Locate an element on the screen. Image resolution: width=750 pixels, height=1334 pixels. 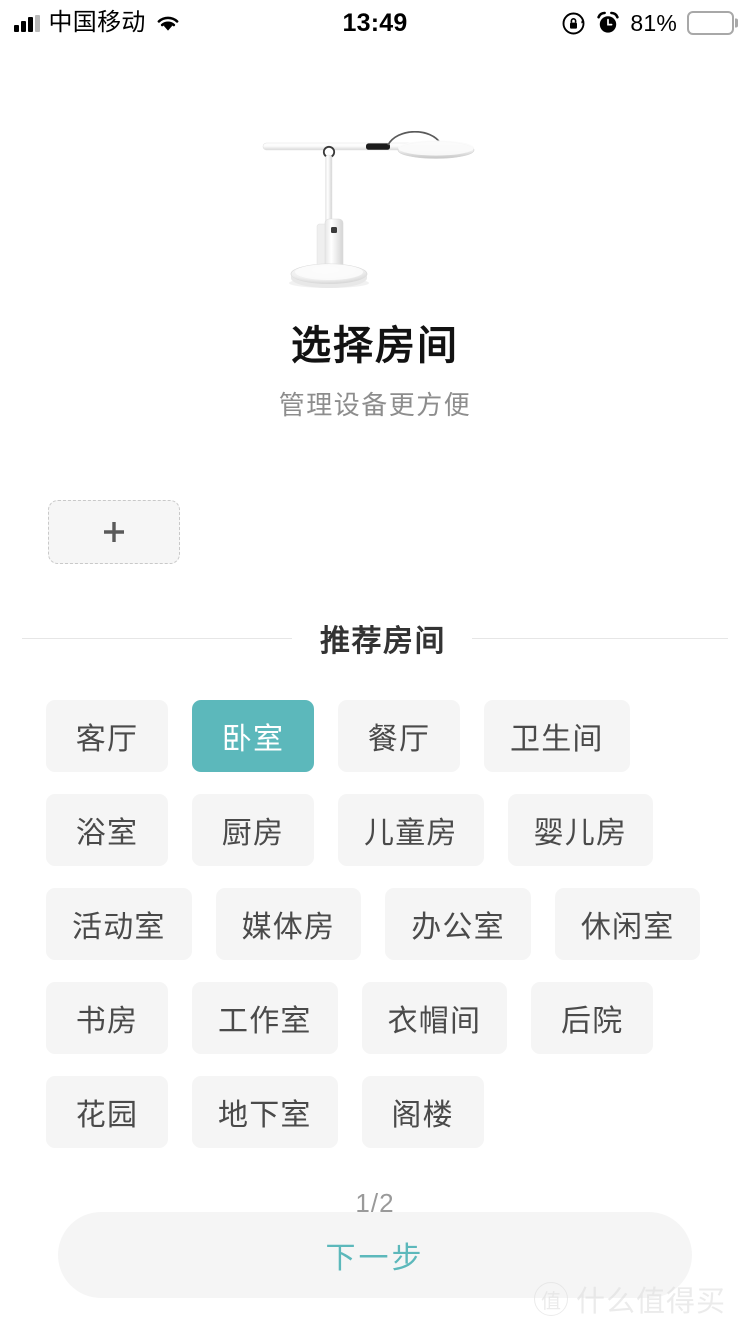
room-chip: 儿童房 is located at coordinates (411, 830).